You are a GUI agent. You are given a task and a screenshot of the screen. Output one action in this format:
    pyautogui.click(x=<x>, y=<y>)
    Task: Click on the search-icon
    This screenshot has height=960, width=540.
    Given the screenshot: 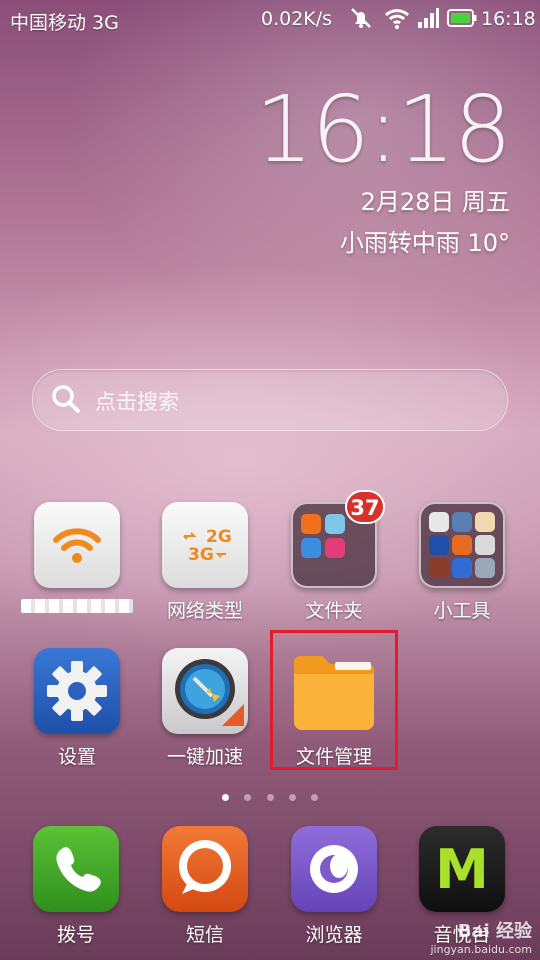 What is the action you would take?
    pyautogui.click(x=66, y=401)
    